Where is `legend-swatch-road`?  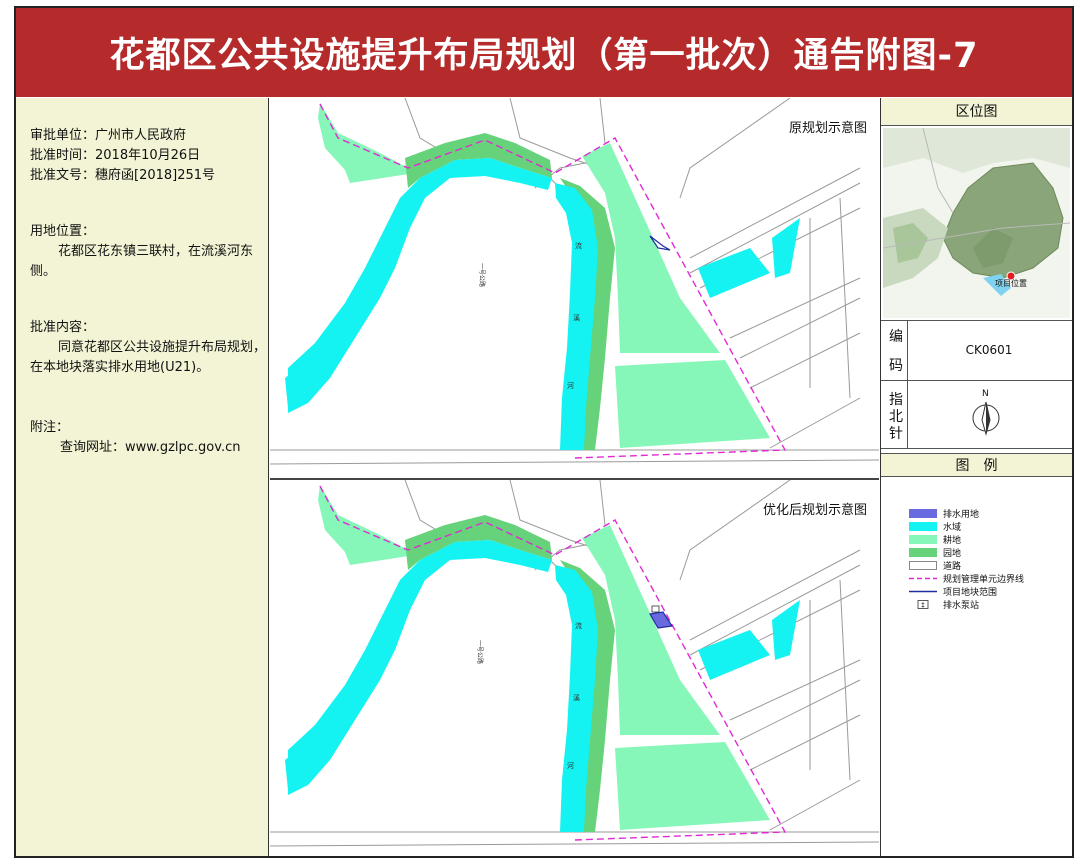 legend-swatch-road is located at coordinates (923, 565).